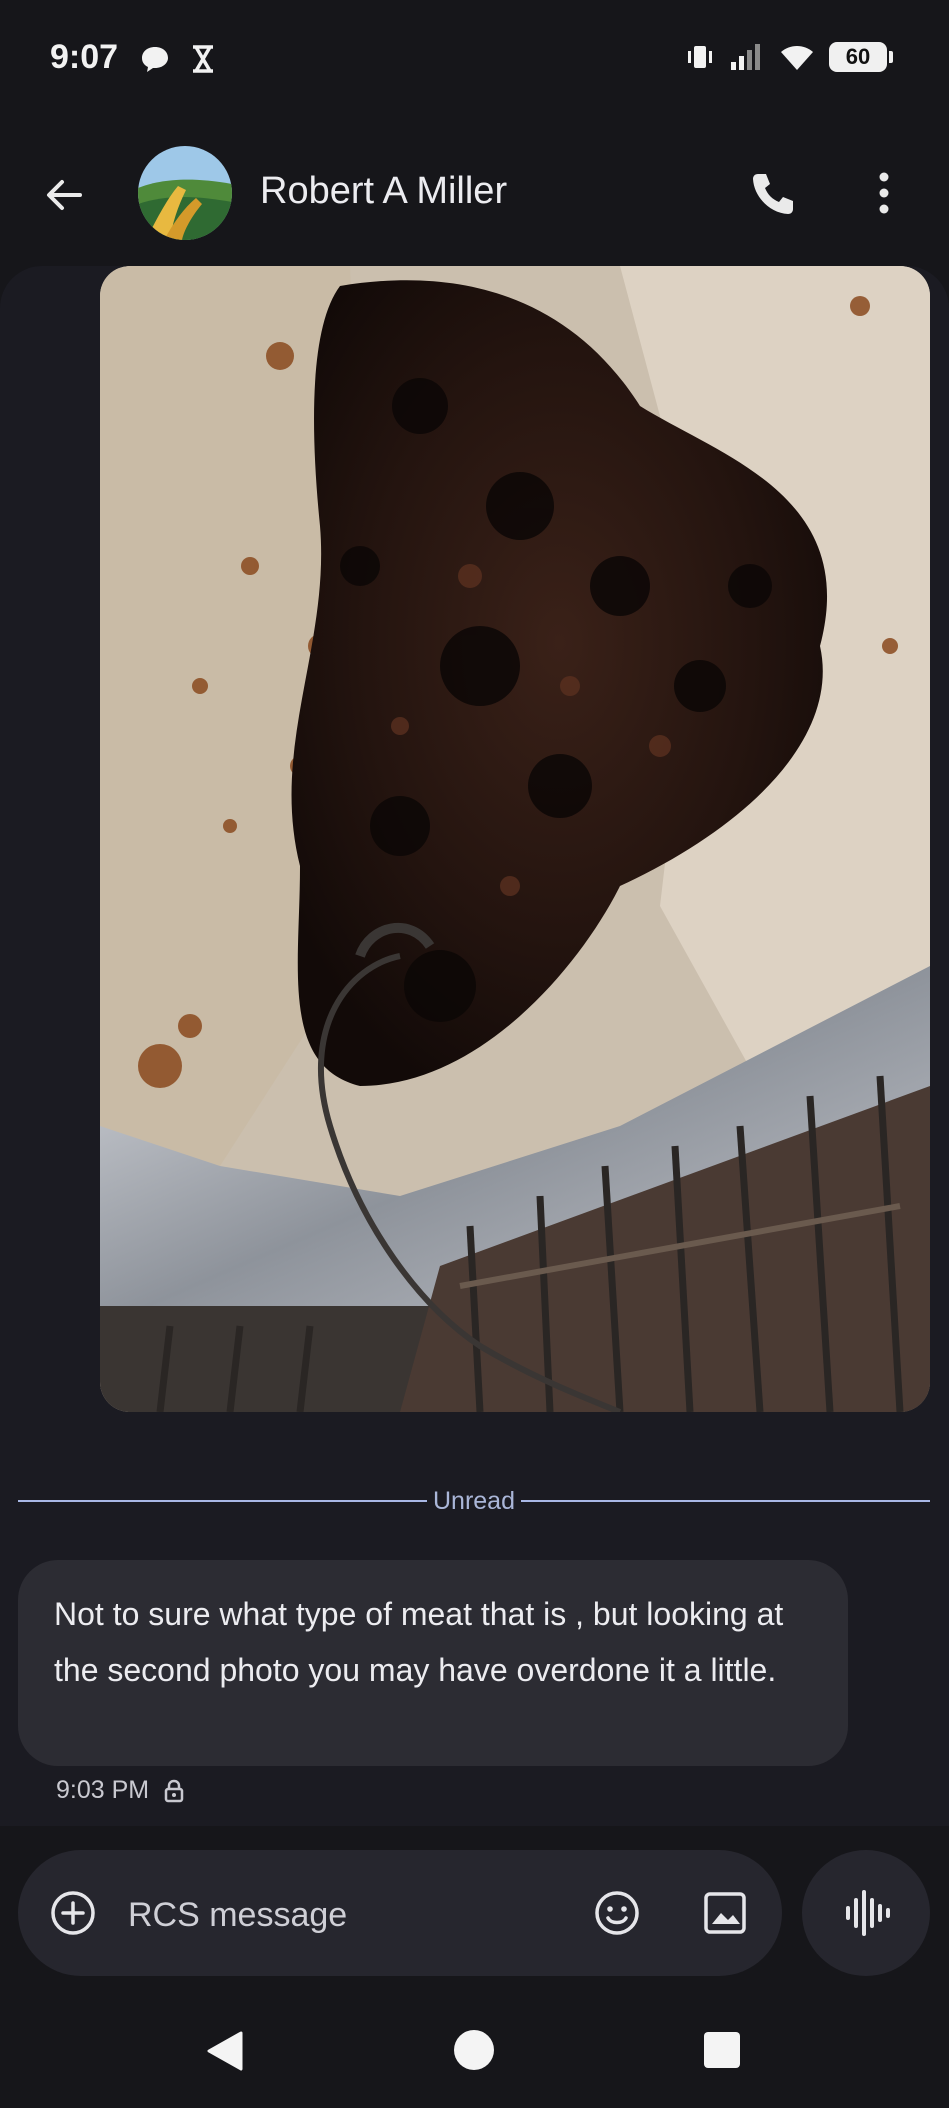 This screenshot has height=2108, width=949. I want to click on wifi-icon, so click(797, 58).